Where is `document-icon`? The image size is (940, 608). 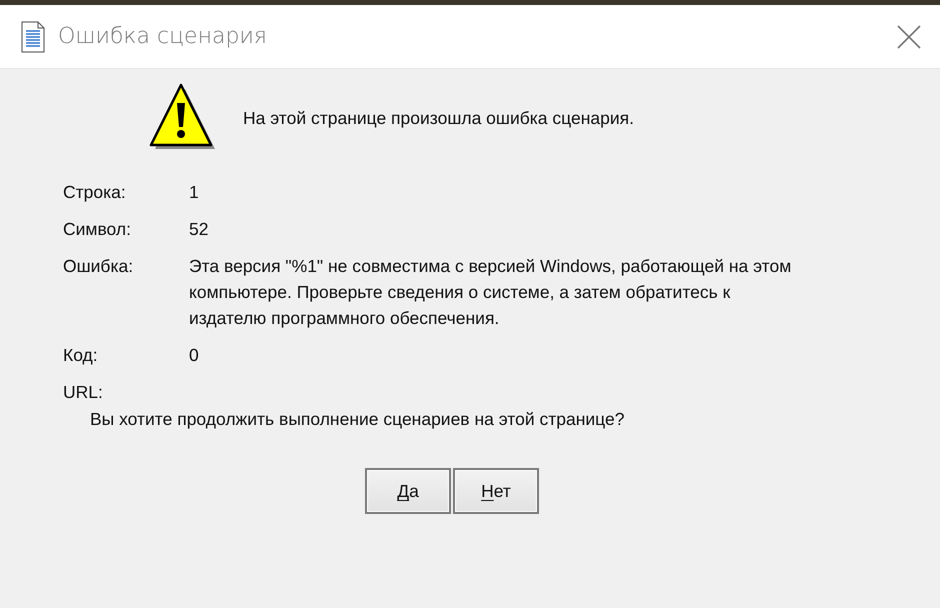 document-icon is located at coordinates (33, 36).